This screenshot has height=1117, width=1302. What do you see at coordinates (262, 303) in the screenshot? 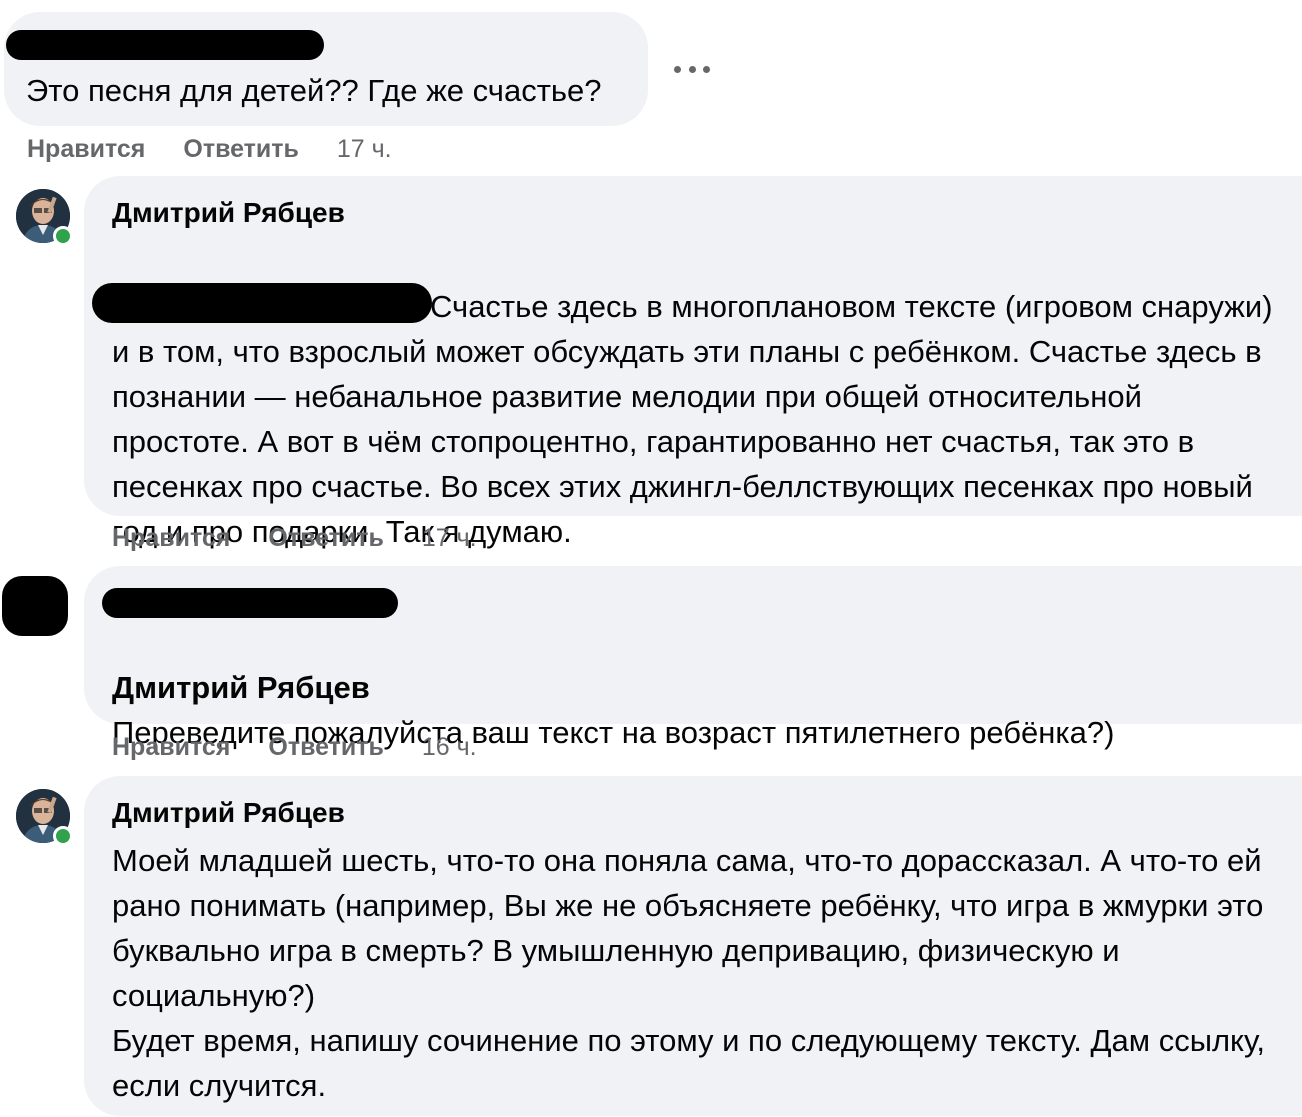
I see `redacted-mention` at bounding box center [262, 303].